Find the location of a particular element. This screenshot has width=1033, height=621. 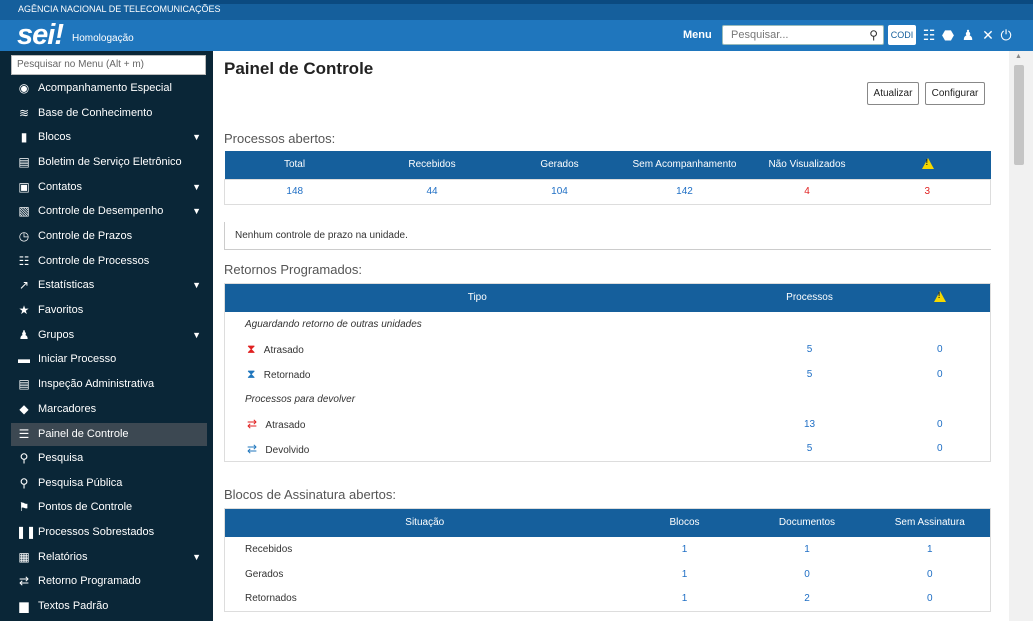

folder-icon: ▬ is located at coordinates (24, 359).